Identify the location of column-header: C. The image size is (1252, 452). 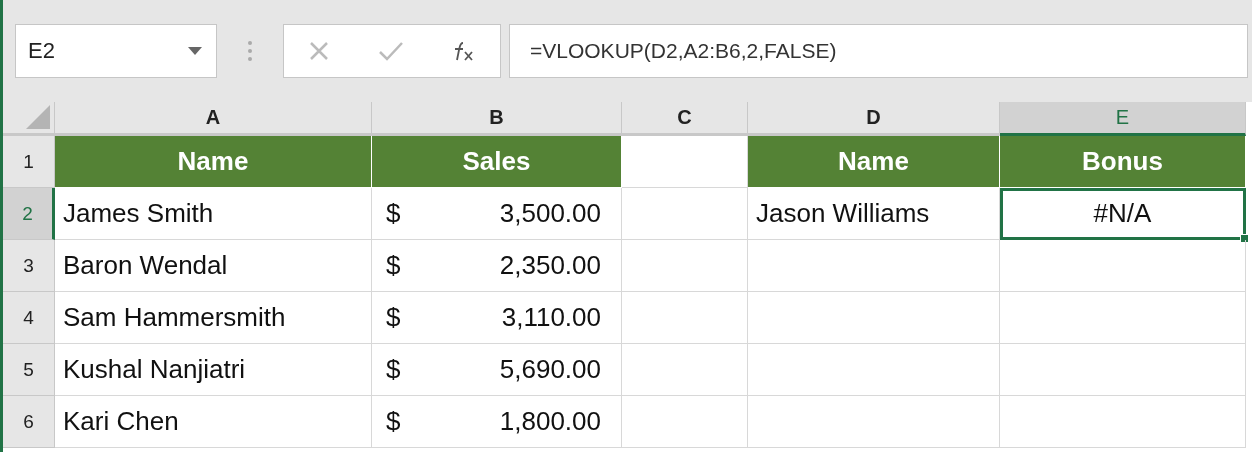
(685, 119).